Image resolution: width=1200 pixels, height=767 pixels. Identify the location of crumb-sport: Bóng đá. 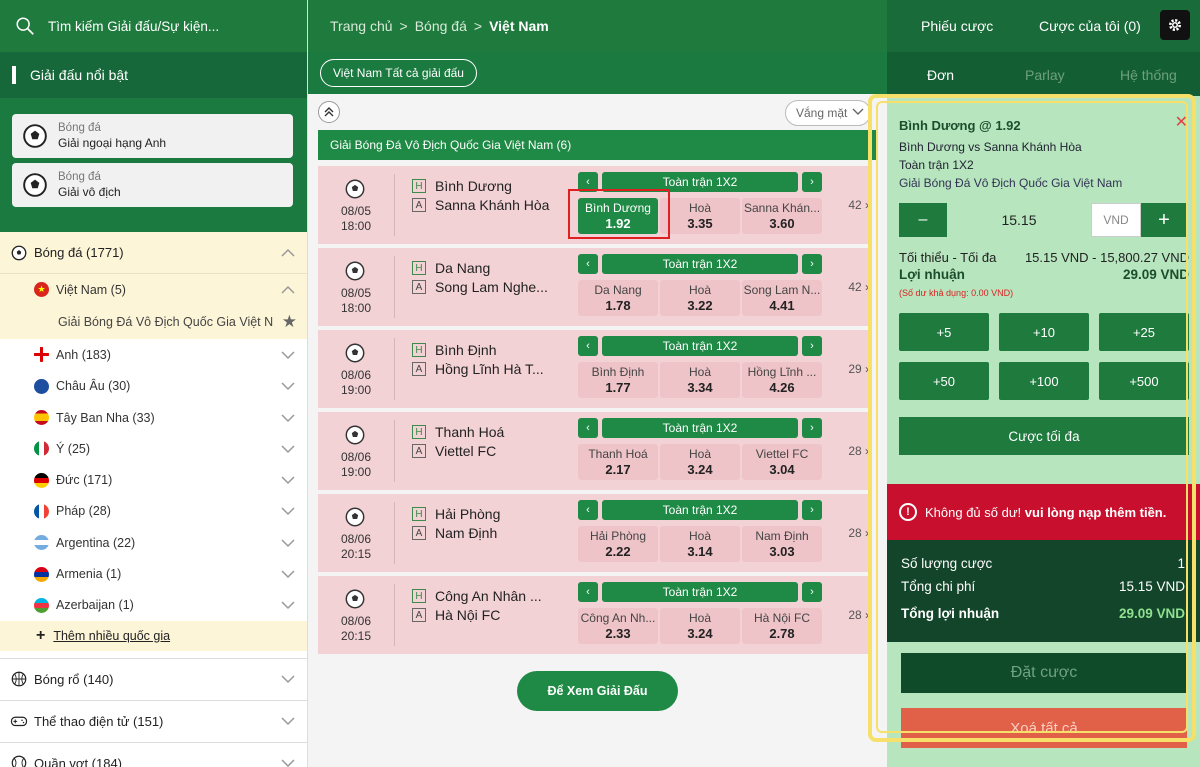
(441, 26).